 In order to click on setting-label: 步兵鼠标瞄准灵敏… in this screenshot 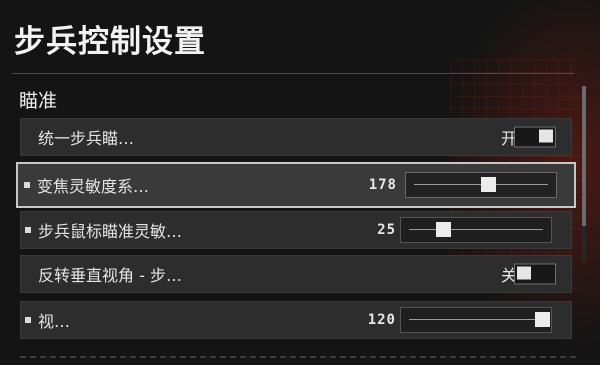, I will do `click(110, 231)`.